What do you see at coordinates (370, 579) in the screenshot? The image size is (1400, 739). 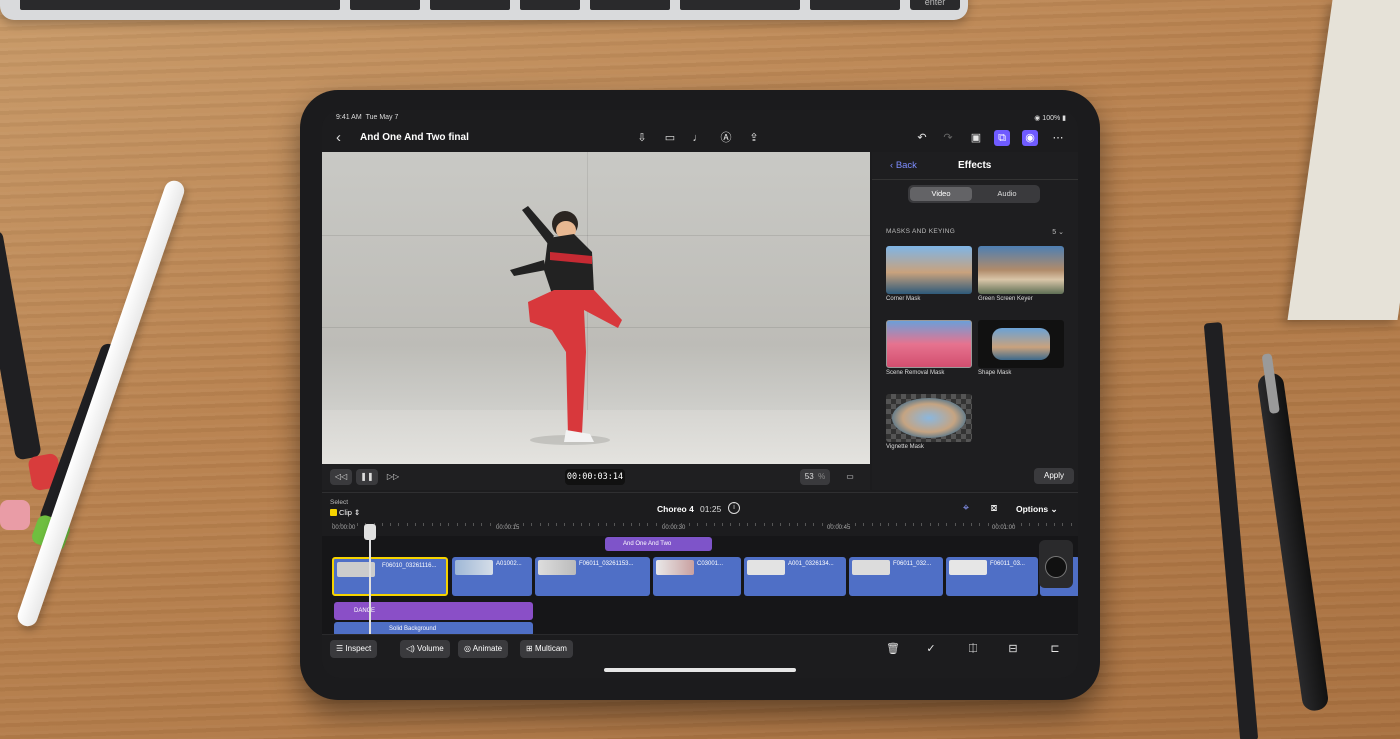 I see `playhead` at bounding box center [370, 579].